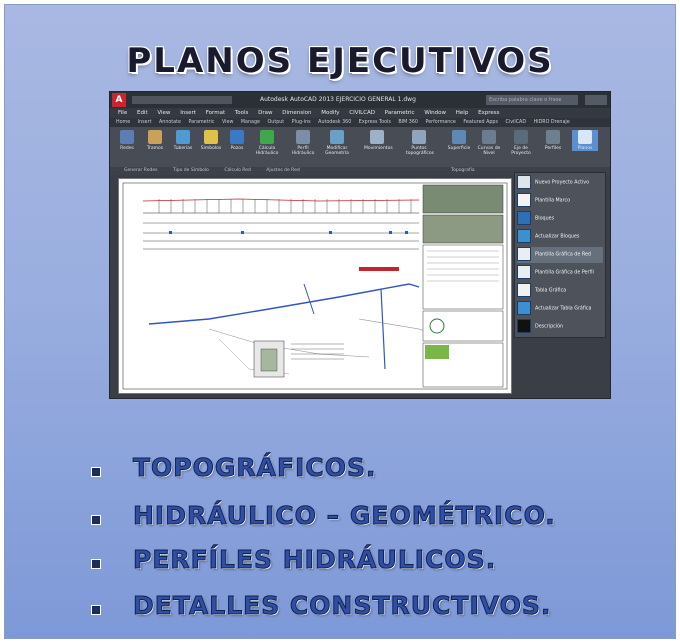 The height and width of the screenshot is (643, 680). Describe the element at coordinates (301, 122) in the screenshot. I see `ribbon-tab: Plug-ins` at that location.